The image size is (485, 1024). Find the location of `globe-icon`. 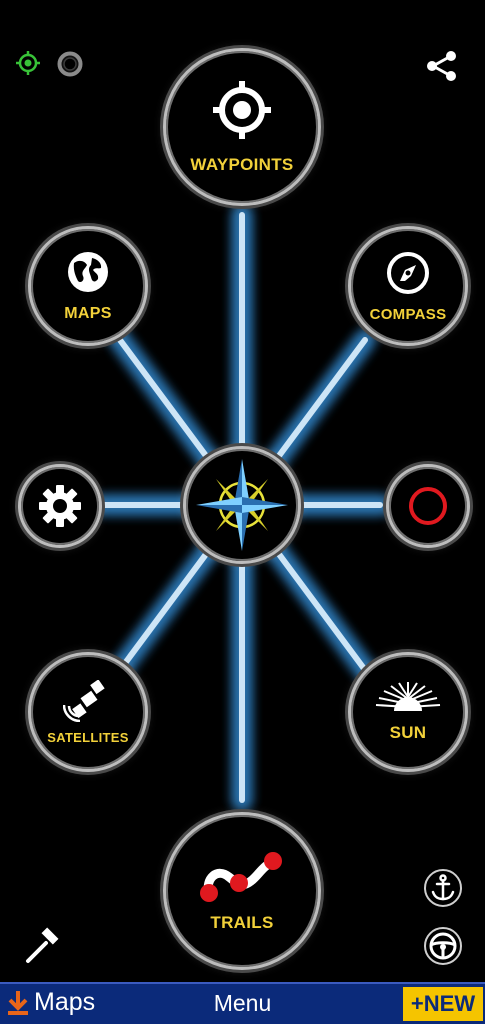

globe-icon is located at coordinates (88, 272).